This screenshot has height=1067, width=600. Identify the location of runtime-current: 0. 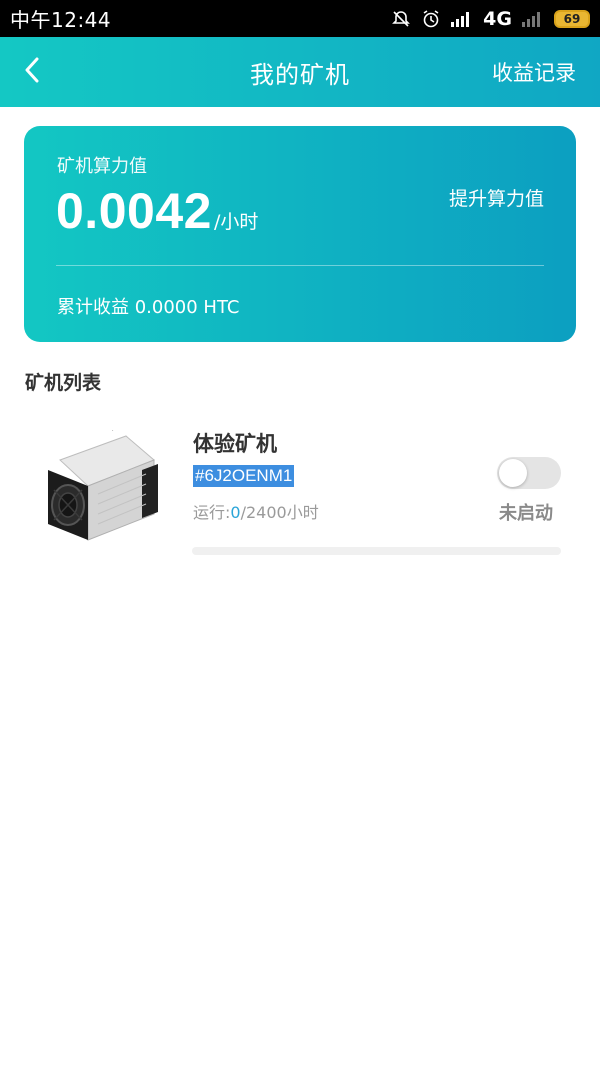
(235, 512).